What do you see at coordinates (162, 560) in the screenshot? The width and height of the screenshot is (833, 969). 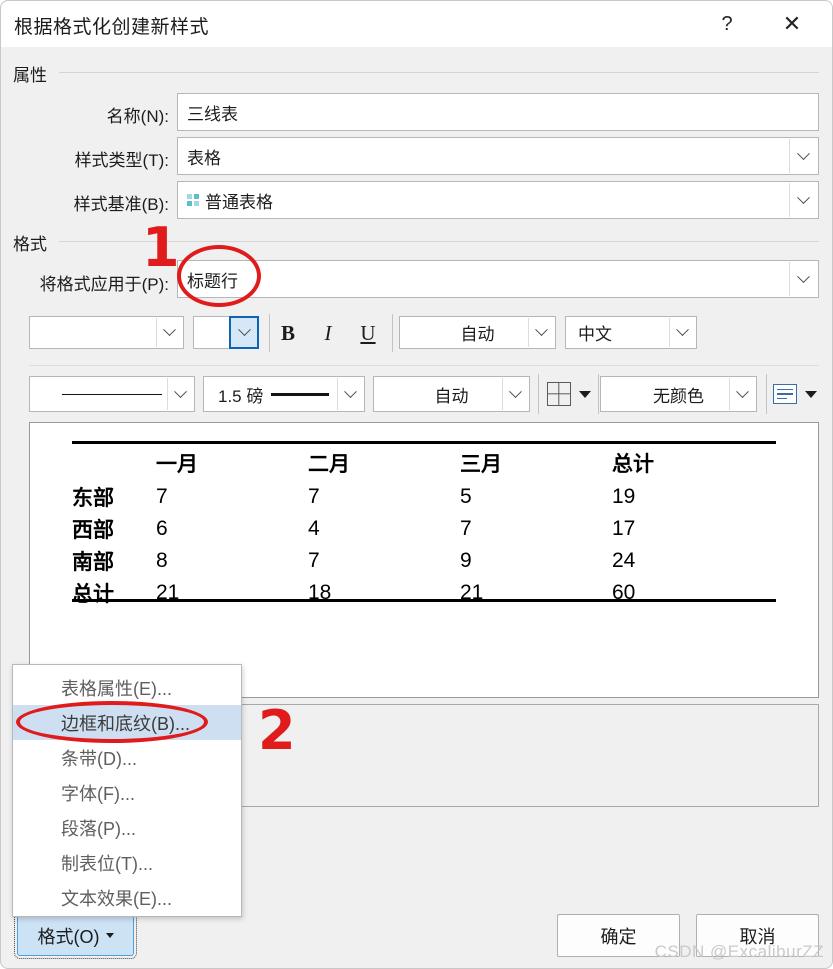 I see `table-cell: 8` at bounding box center [162, 560].